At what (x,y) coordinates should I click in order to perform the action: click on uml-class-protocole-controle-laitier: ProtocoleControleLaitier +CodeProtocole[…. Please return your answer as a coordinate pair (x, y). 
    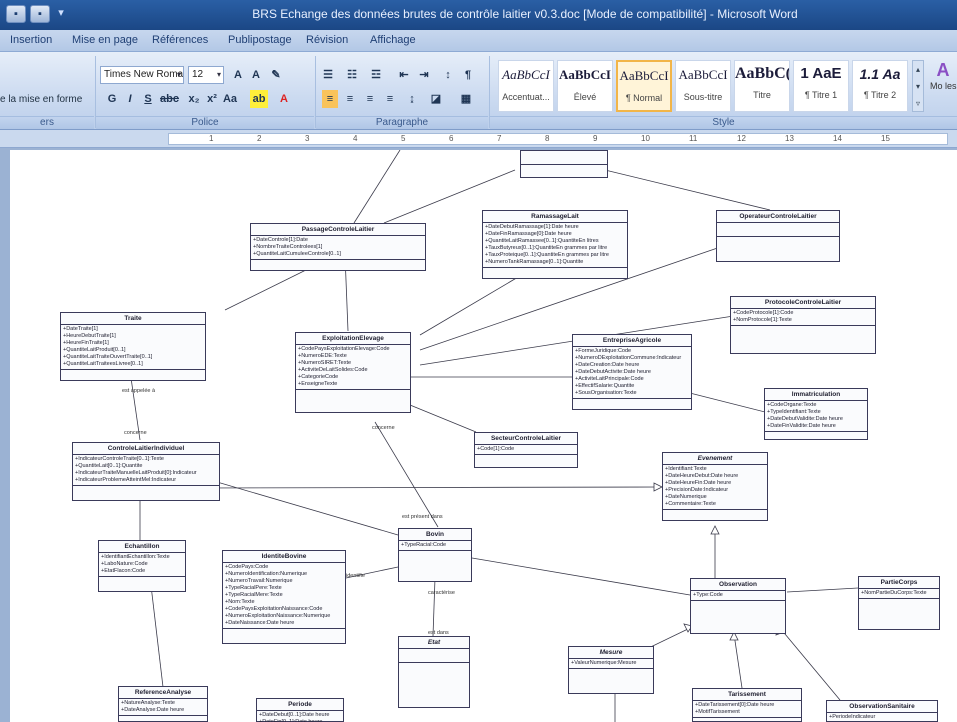
    Looking at the image, I should click on (803, 325).